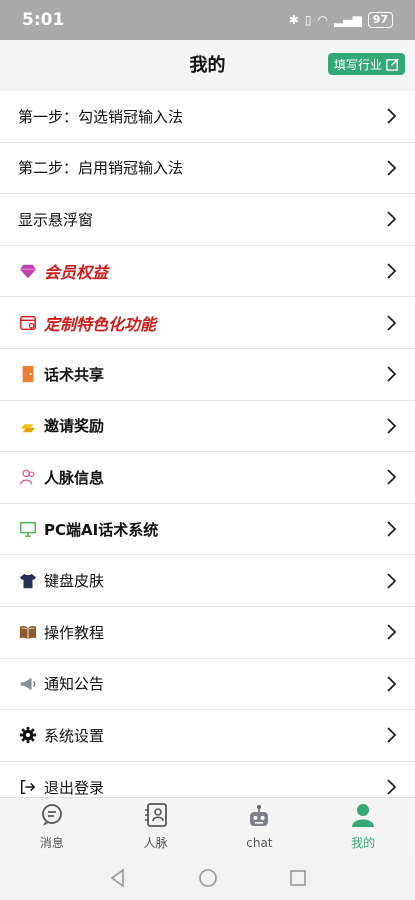  I want to click on people-icon, so click(28, 477).